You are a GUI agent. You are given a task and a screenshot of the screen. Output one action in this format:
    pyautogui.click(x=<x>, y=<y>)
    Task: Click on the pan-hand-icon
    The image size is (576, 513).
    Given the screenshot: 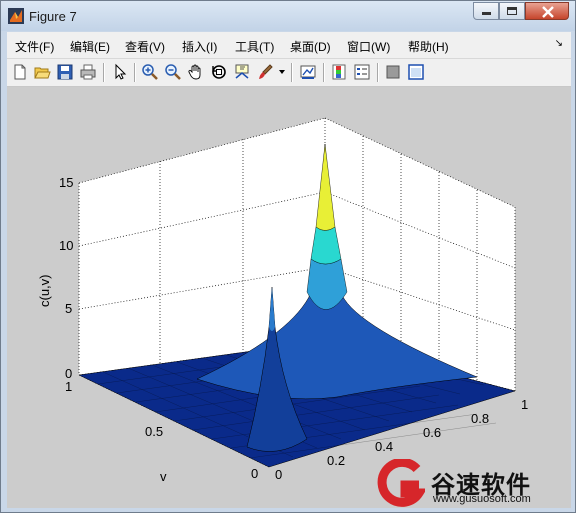 What is the action you would take?
    pyautogui.click(x=196, y=72)
    